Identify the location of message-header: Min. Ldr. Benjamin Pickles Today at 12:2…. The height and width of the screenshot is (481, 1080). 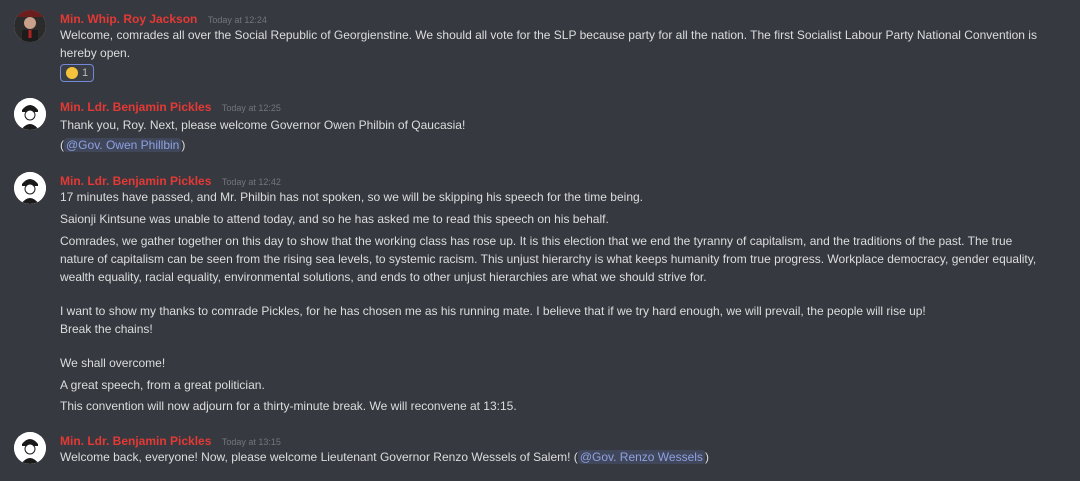
(170, 106).